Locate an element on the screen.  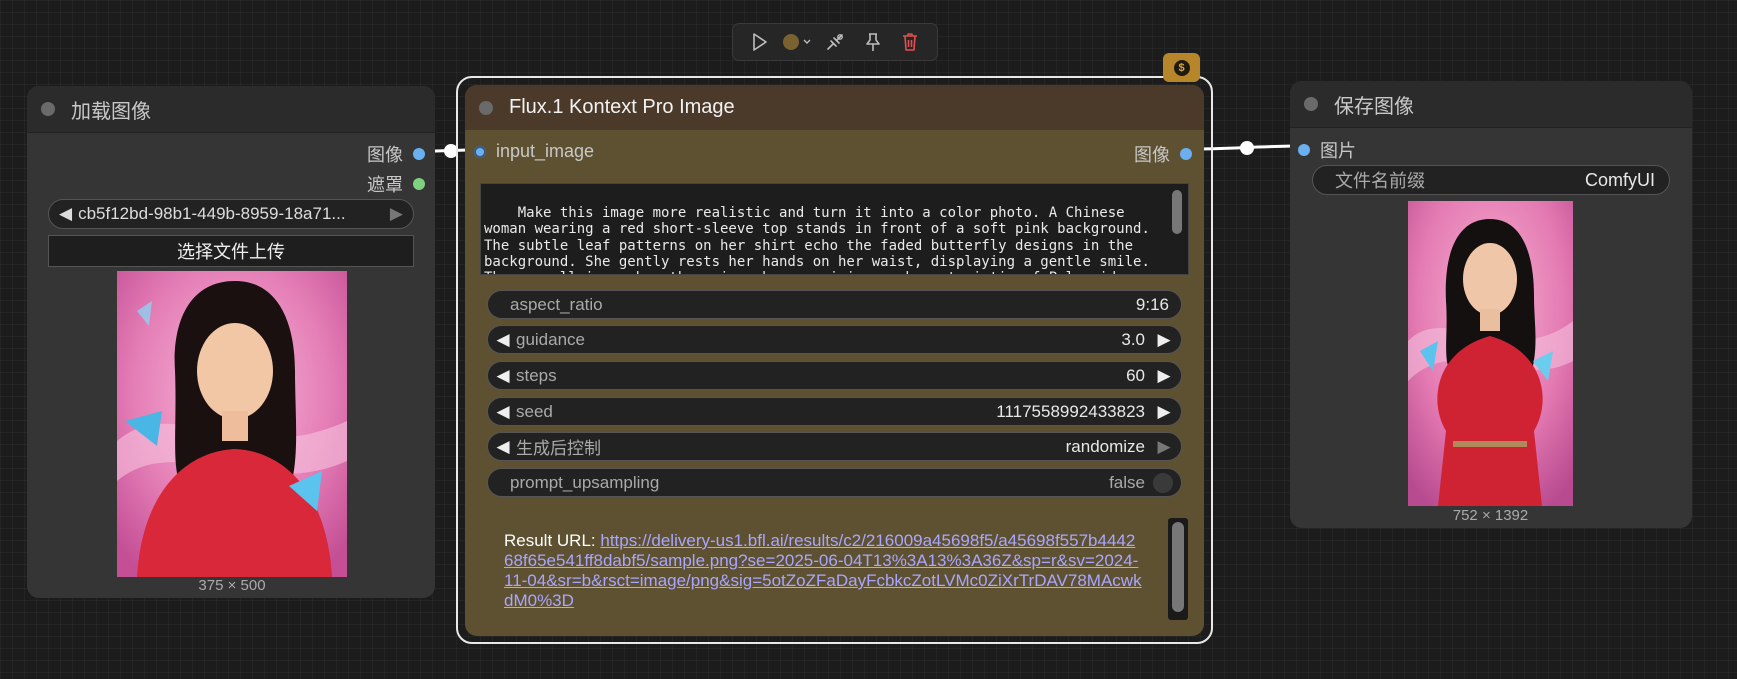
widget-label: aspect_ratio is located at coordinates (556, 304).